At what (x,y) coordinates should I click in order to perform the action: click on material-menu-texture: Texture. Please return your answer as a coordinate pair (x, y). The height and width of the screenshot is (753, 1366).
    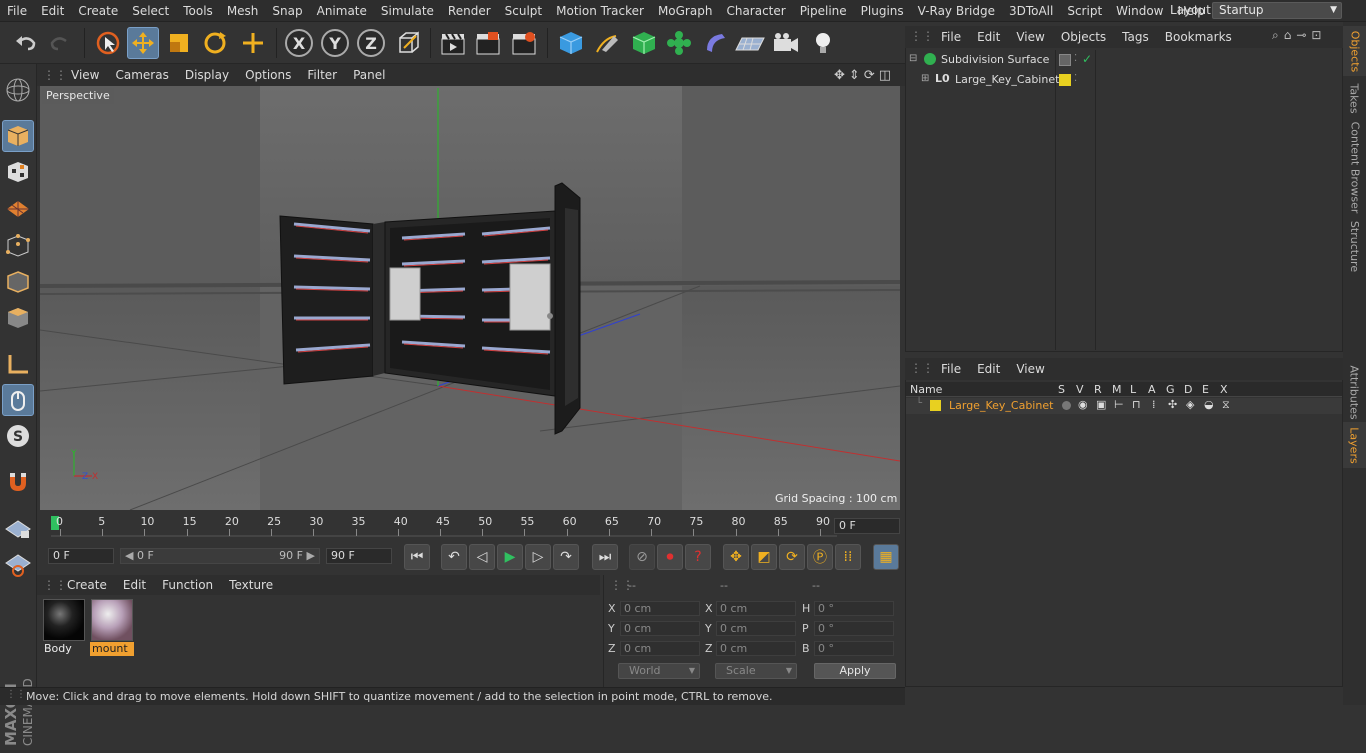
    Looking at the image, I should click on (251, 585).